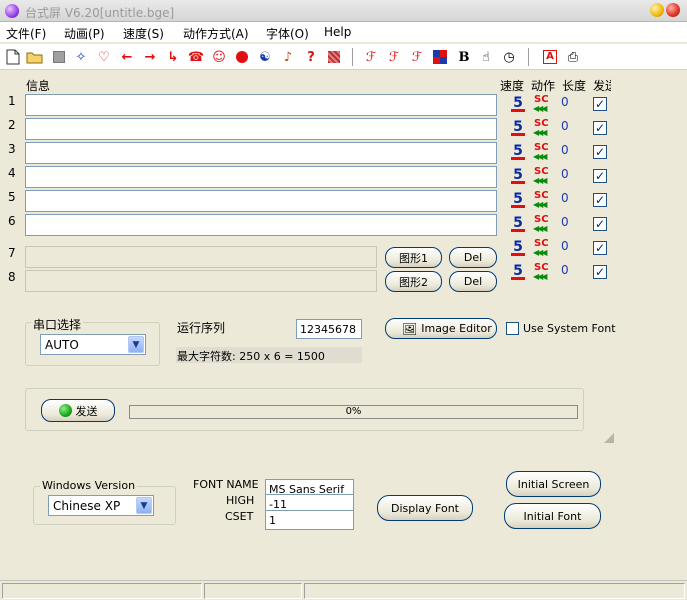  What do you see at coordinates (353, 411) in the screenshot?
I see `progress-text: 0%` at bounding box center [353, 411].